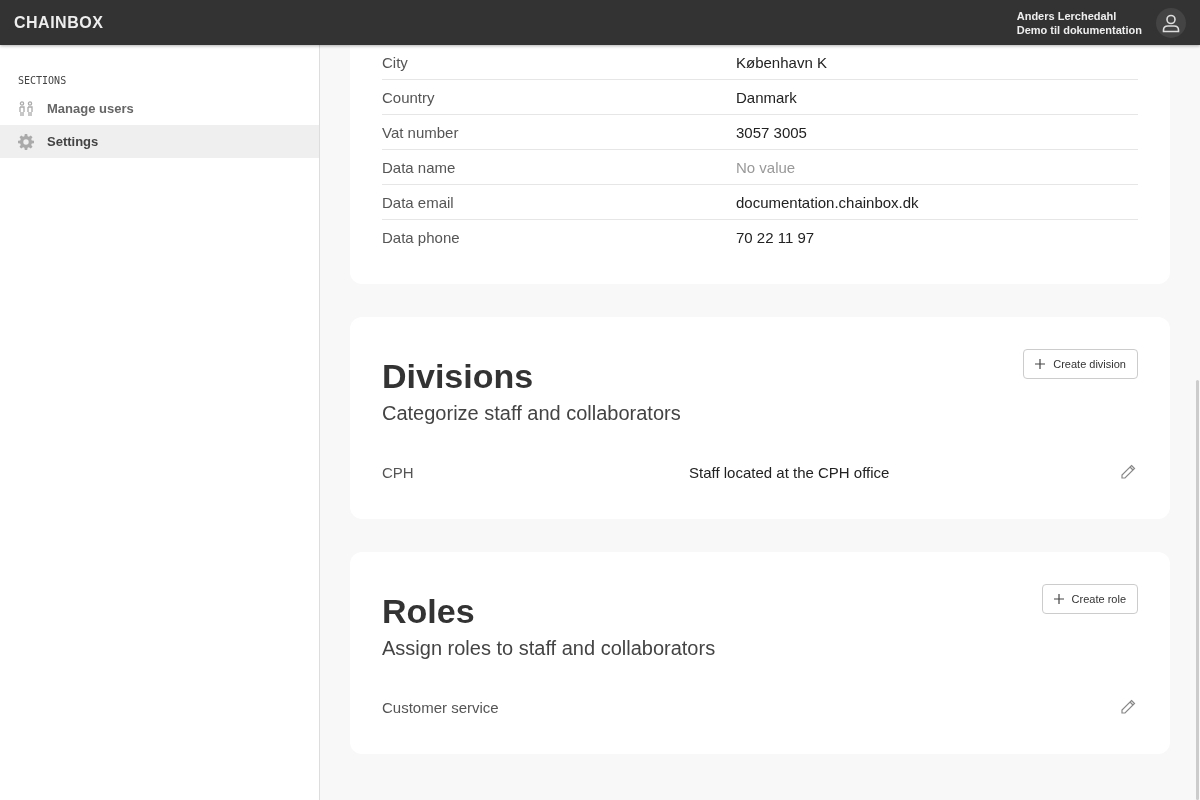 This screenshot has height=800, width=1200. I want to click on field-label: Vat number, so click(421, 132).